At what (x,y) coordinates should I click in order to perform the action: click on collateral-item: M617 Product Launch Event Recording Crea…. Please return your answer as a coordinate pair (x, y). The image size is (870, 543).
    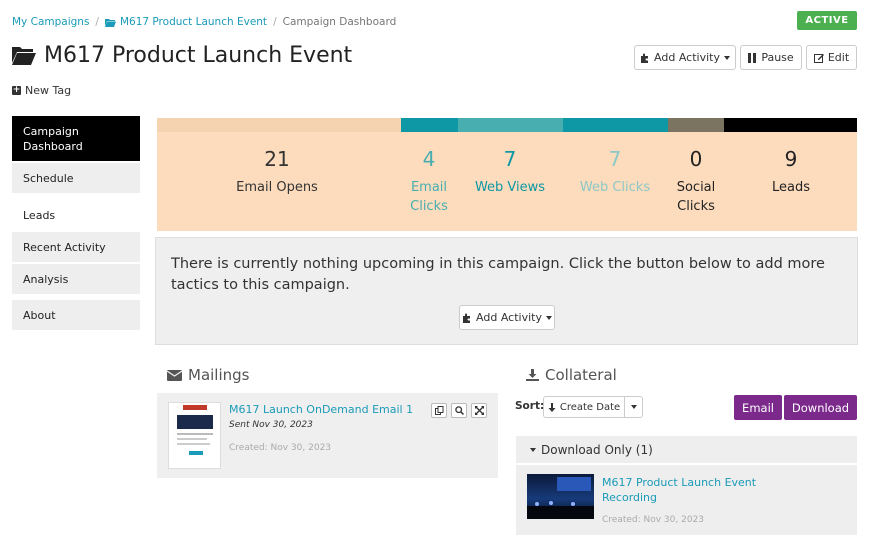
    Looking at the image, I should click on (686, 500).